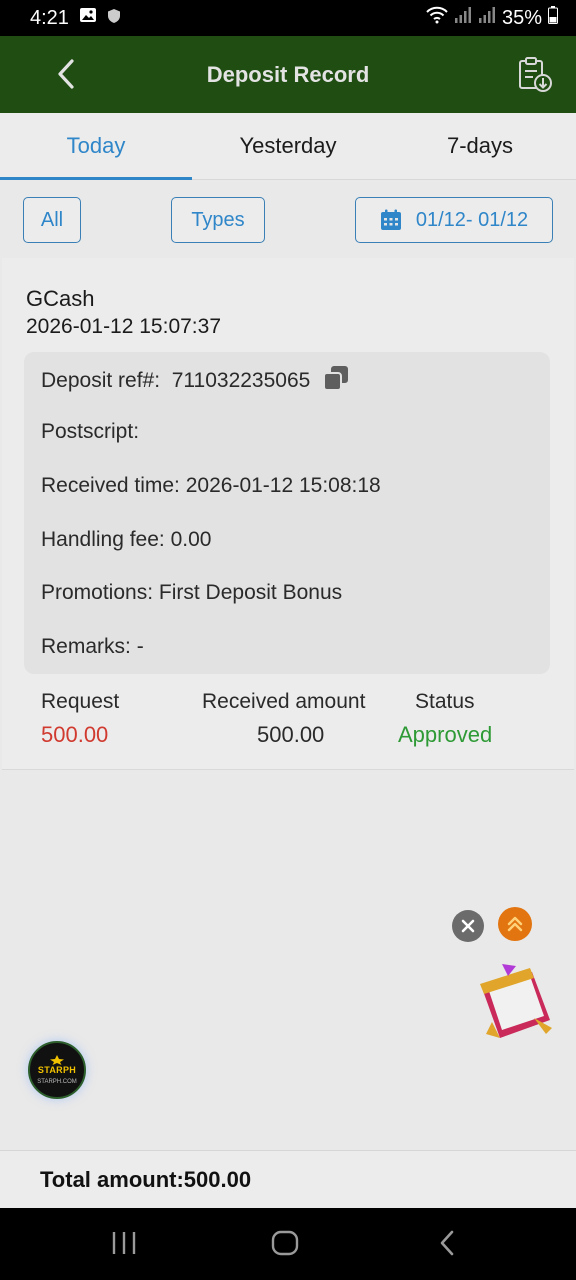  Describe the element at coordinates (217, 1179) in the screenshot. I see `total-amount-value: 500.00` at that location.